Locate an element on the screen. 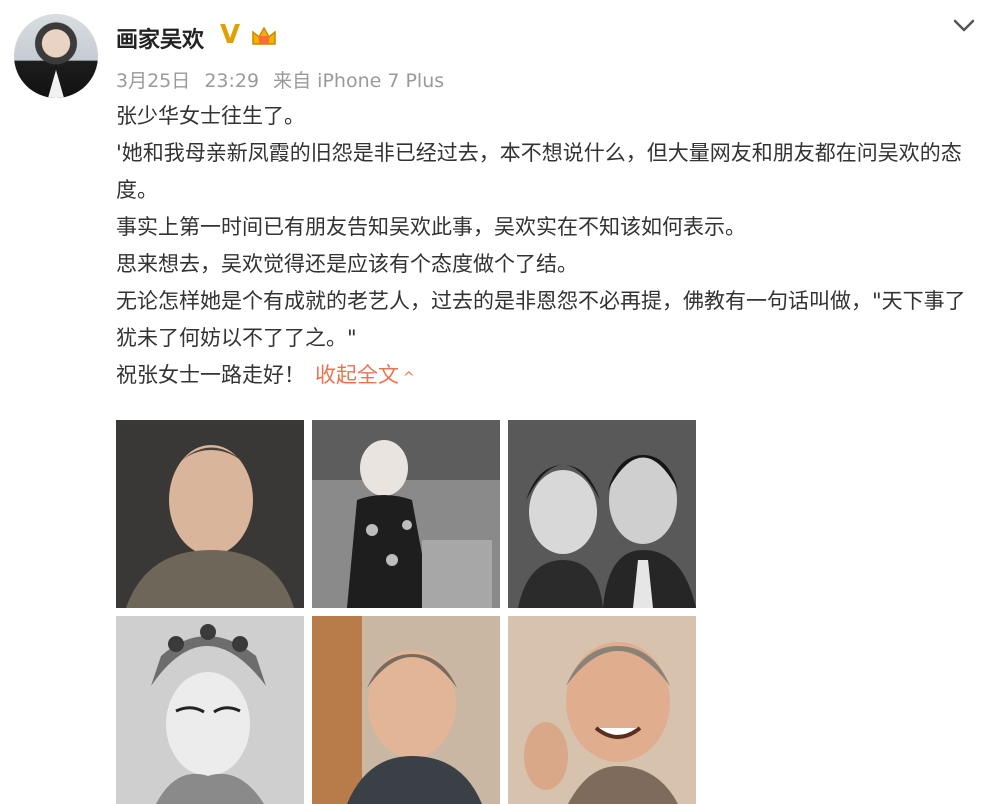 The width and height of the screenshot is (1000, 804). post-line: 祝张女士一路走好！ is located at coordinates (210, 375).